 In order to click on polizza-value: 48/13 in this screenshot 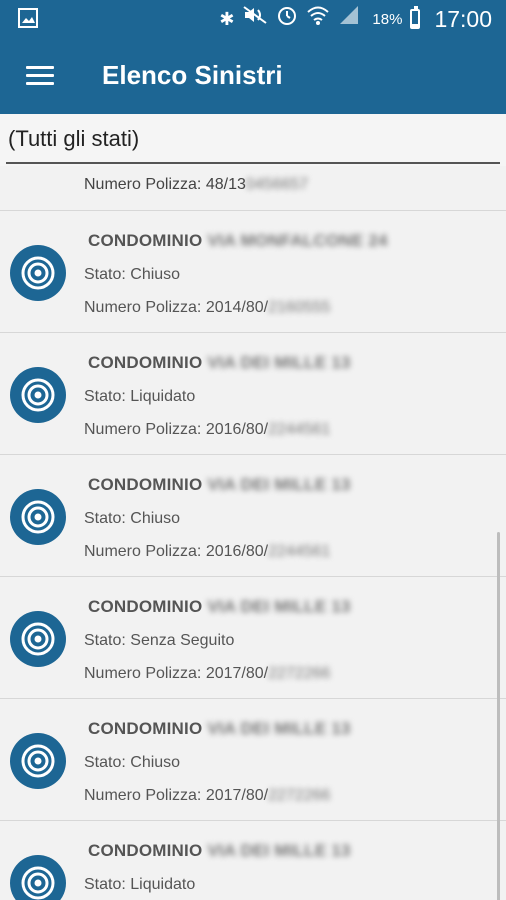, I will do `click(225, 184)`.